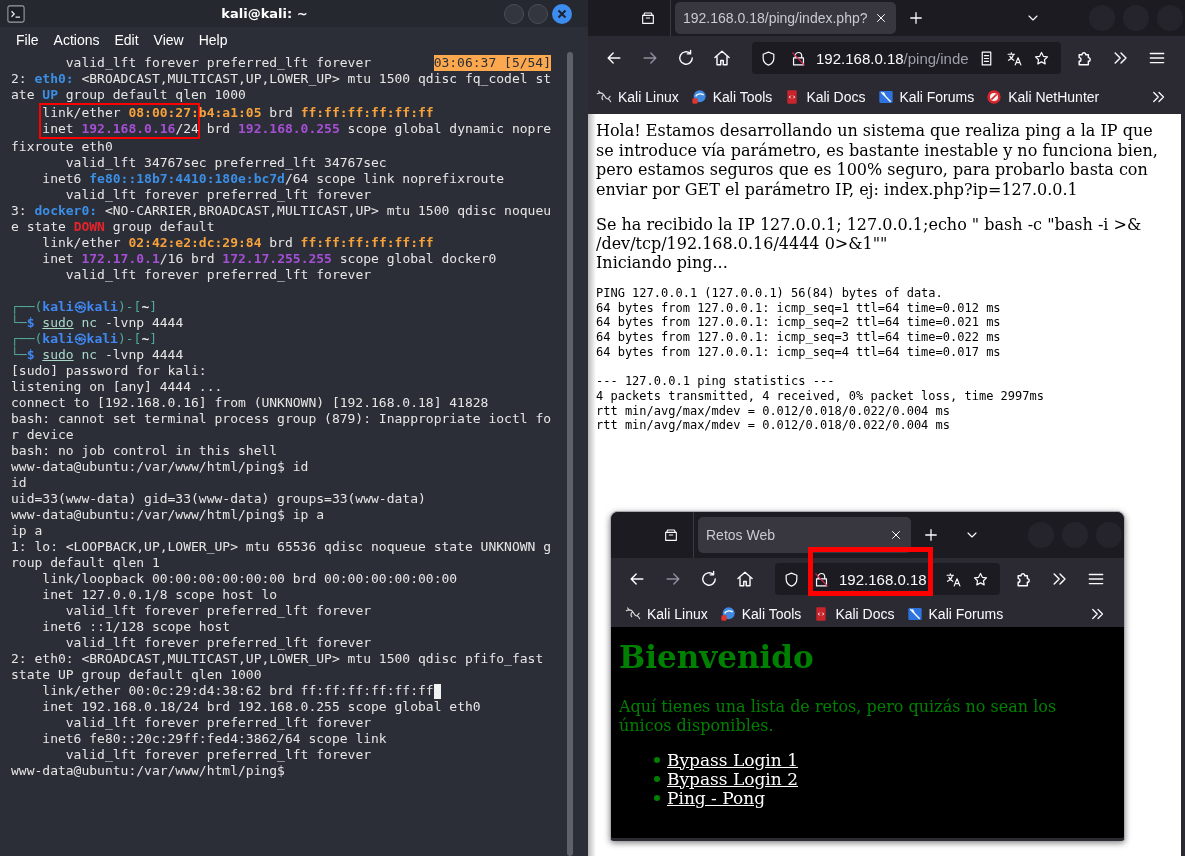  What do you see at coordinates (914, 613) in the screenshot?
I see `square-logo-icon` at bounding box center [914, 613].